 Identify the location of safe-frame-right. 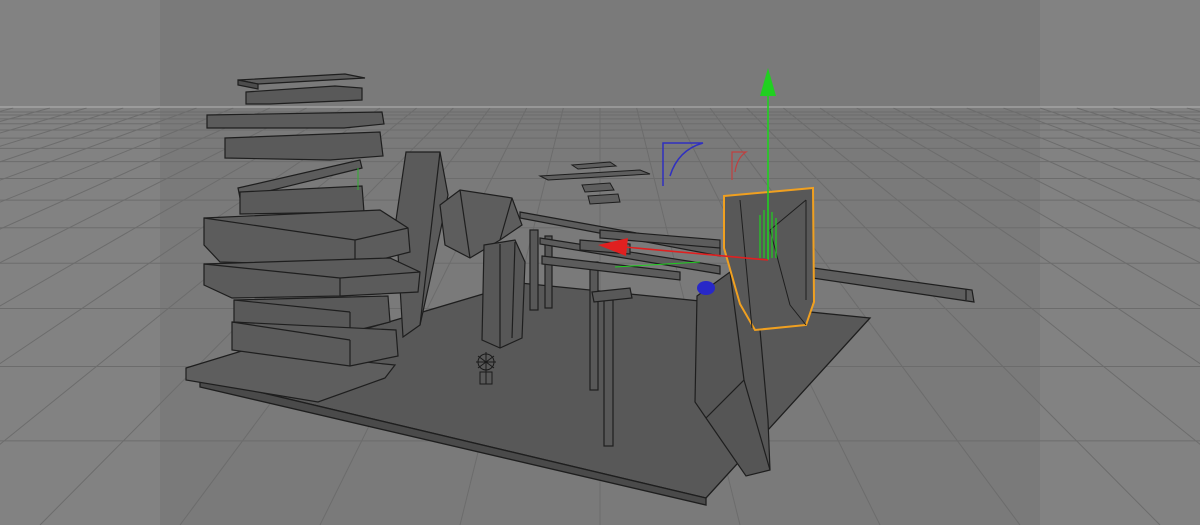
(1120, 262).